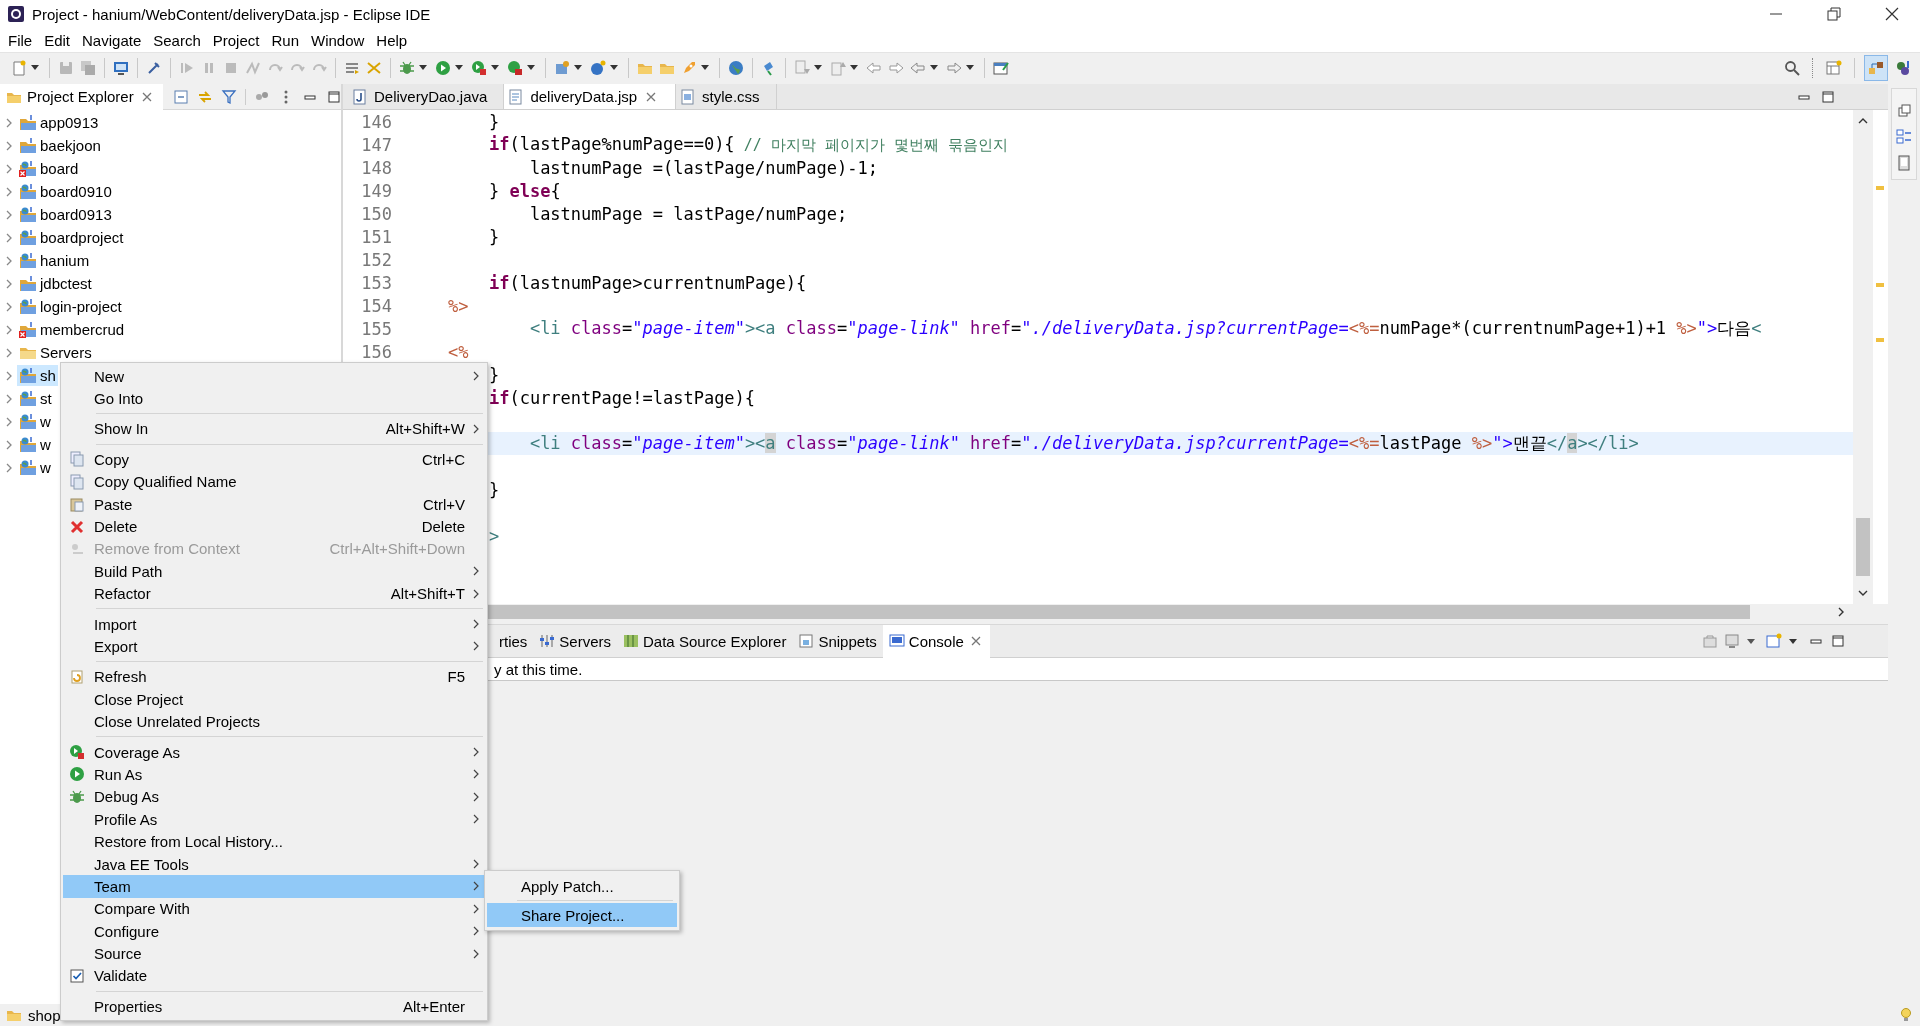 Image resolution: width=1920 pixels, height=1026 pixels. I want to click on menu-item: Team, so click(274, 886).